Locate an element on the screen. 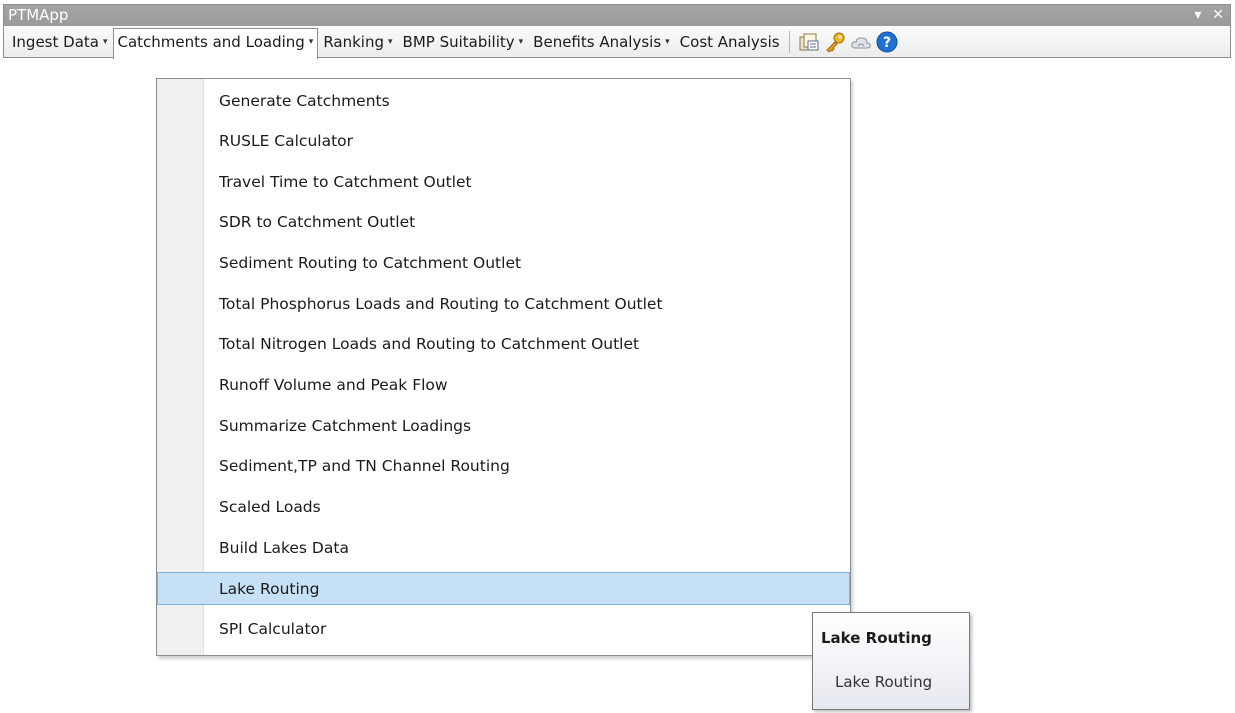 The height and width of the screenshot is (713, 1235). close-icon: ✕ is located at coordinates (1218, 15).